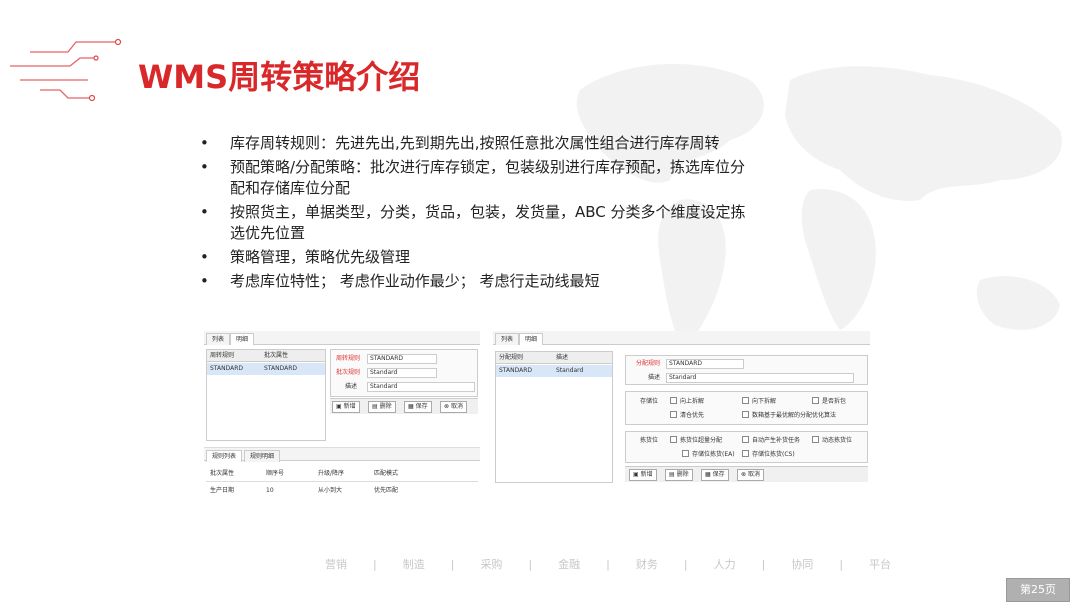 This screenshot has width=1080, height=607. I want to click on sub-header-cell: 顺序号, so click(275, 473).